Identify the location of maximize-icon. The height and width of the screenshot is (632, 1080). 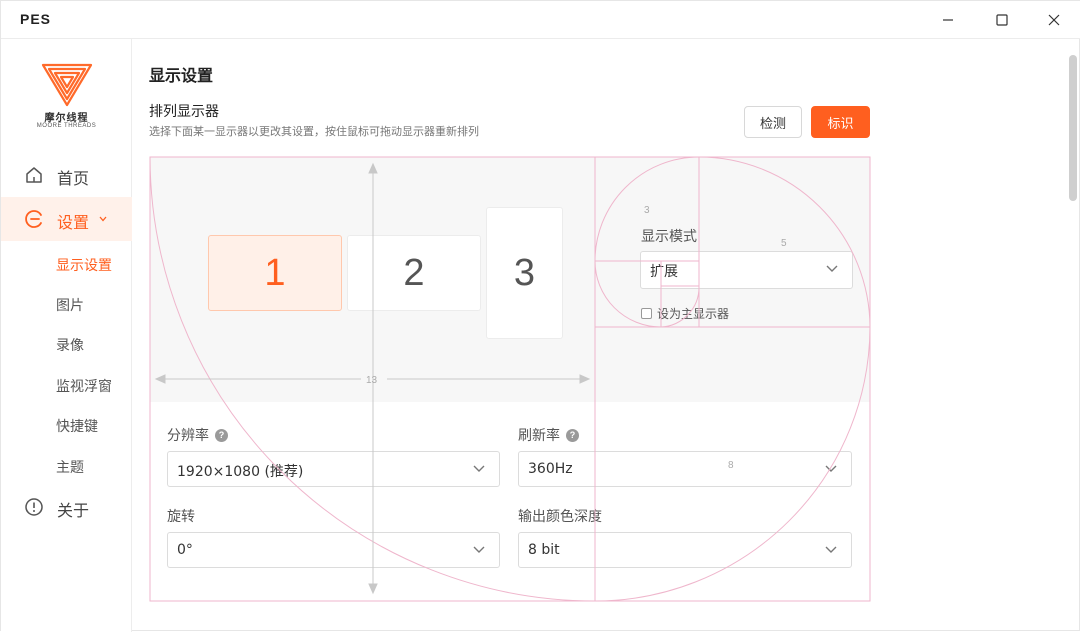
(1002, 20).